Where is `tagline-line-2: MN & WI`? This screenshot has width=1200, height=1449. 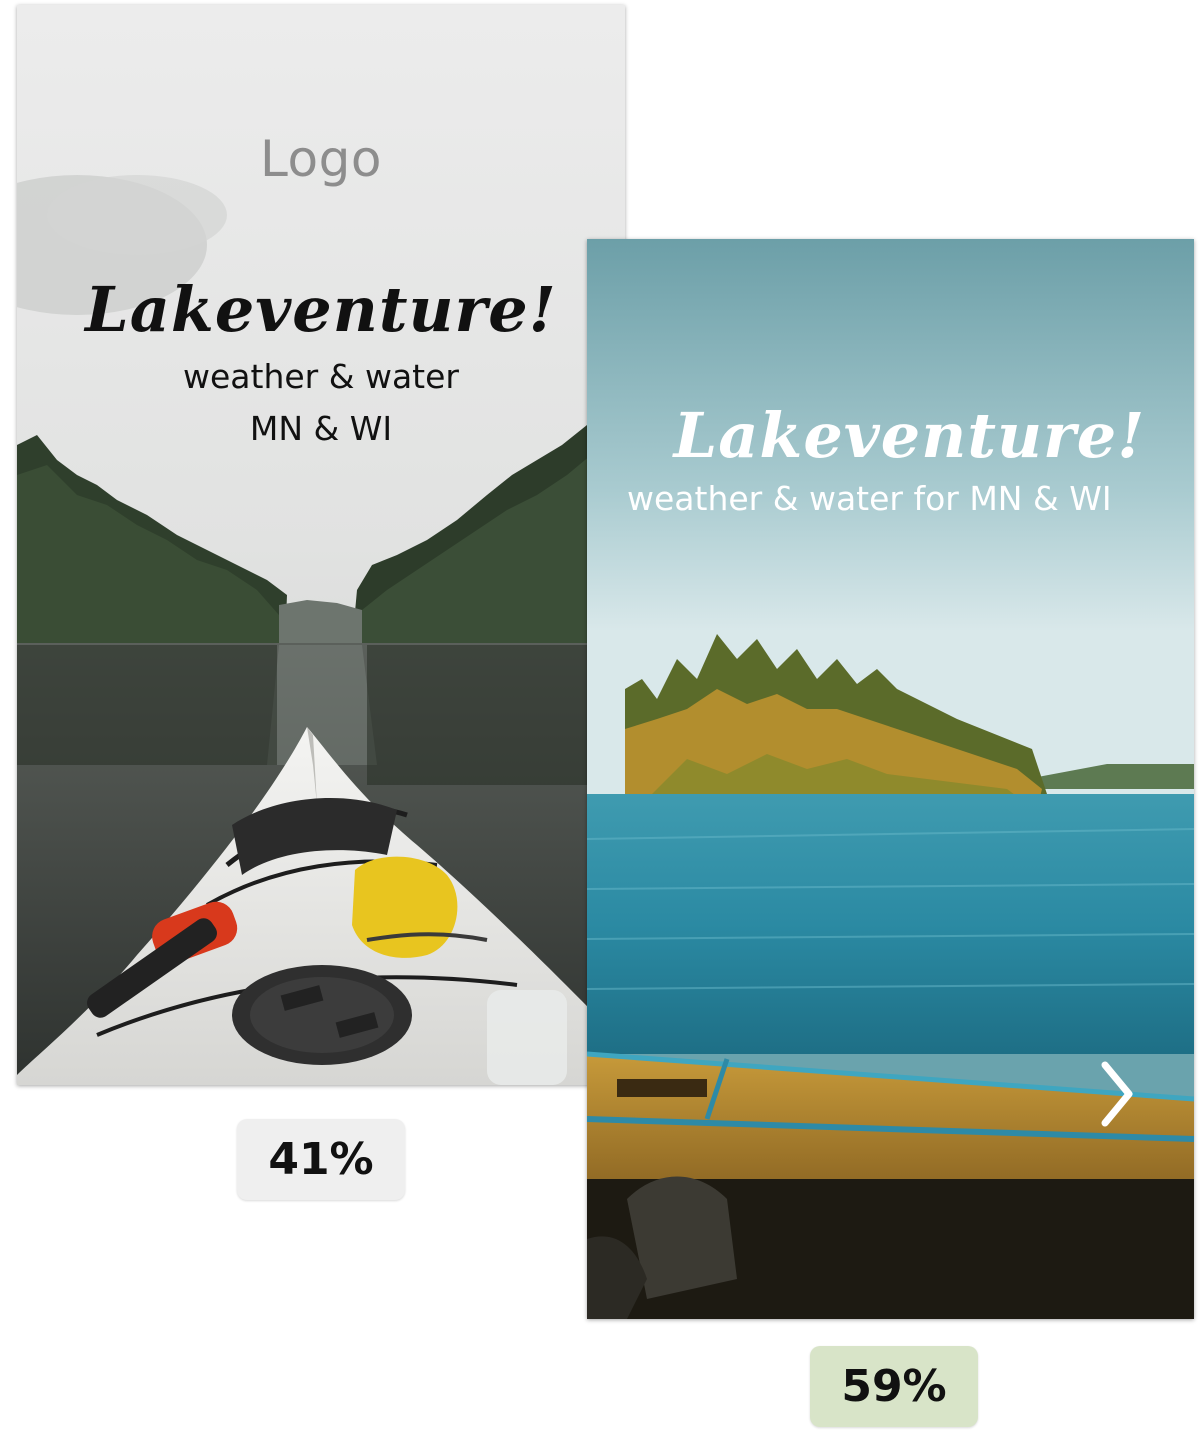 tagline-line-2: MN & WI is located at coordinates (321, 428).